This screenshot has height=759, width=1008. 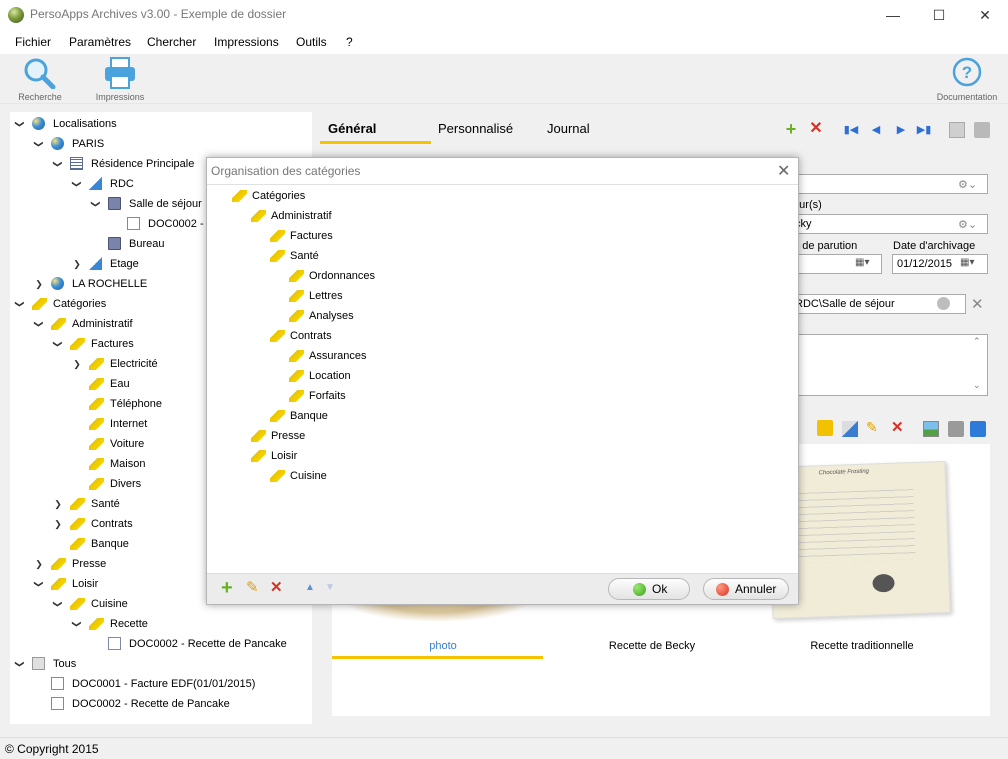 What do you see at coordinates (931, 429) in the screenshot?
I see `image-icon` at bounding box center [931, 429].